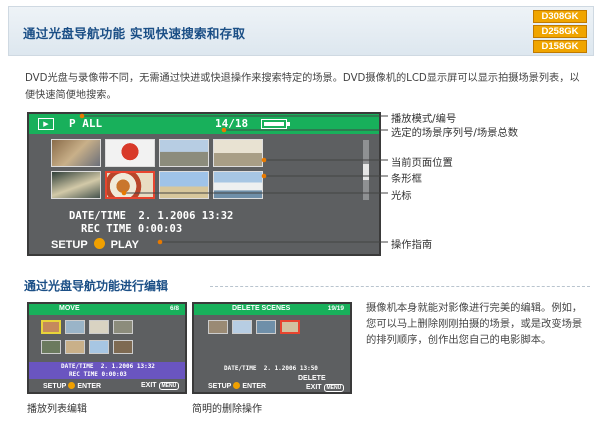 The height and width of the screenshot is (428, 602). Describe the element at coordinates (69, 245) in the screenshot. I see `guide-setup-label: SETUP` at that location.